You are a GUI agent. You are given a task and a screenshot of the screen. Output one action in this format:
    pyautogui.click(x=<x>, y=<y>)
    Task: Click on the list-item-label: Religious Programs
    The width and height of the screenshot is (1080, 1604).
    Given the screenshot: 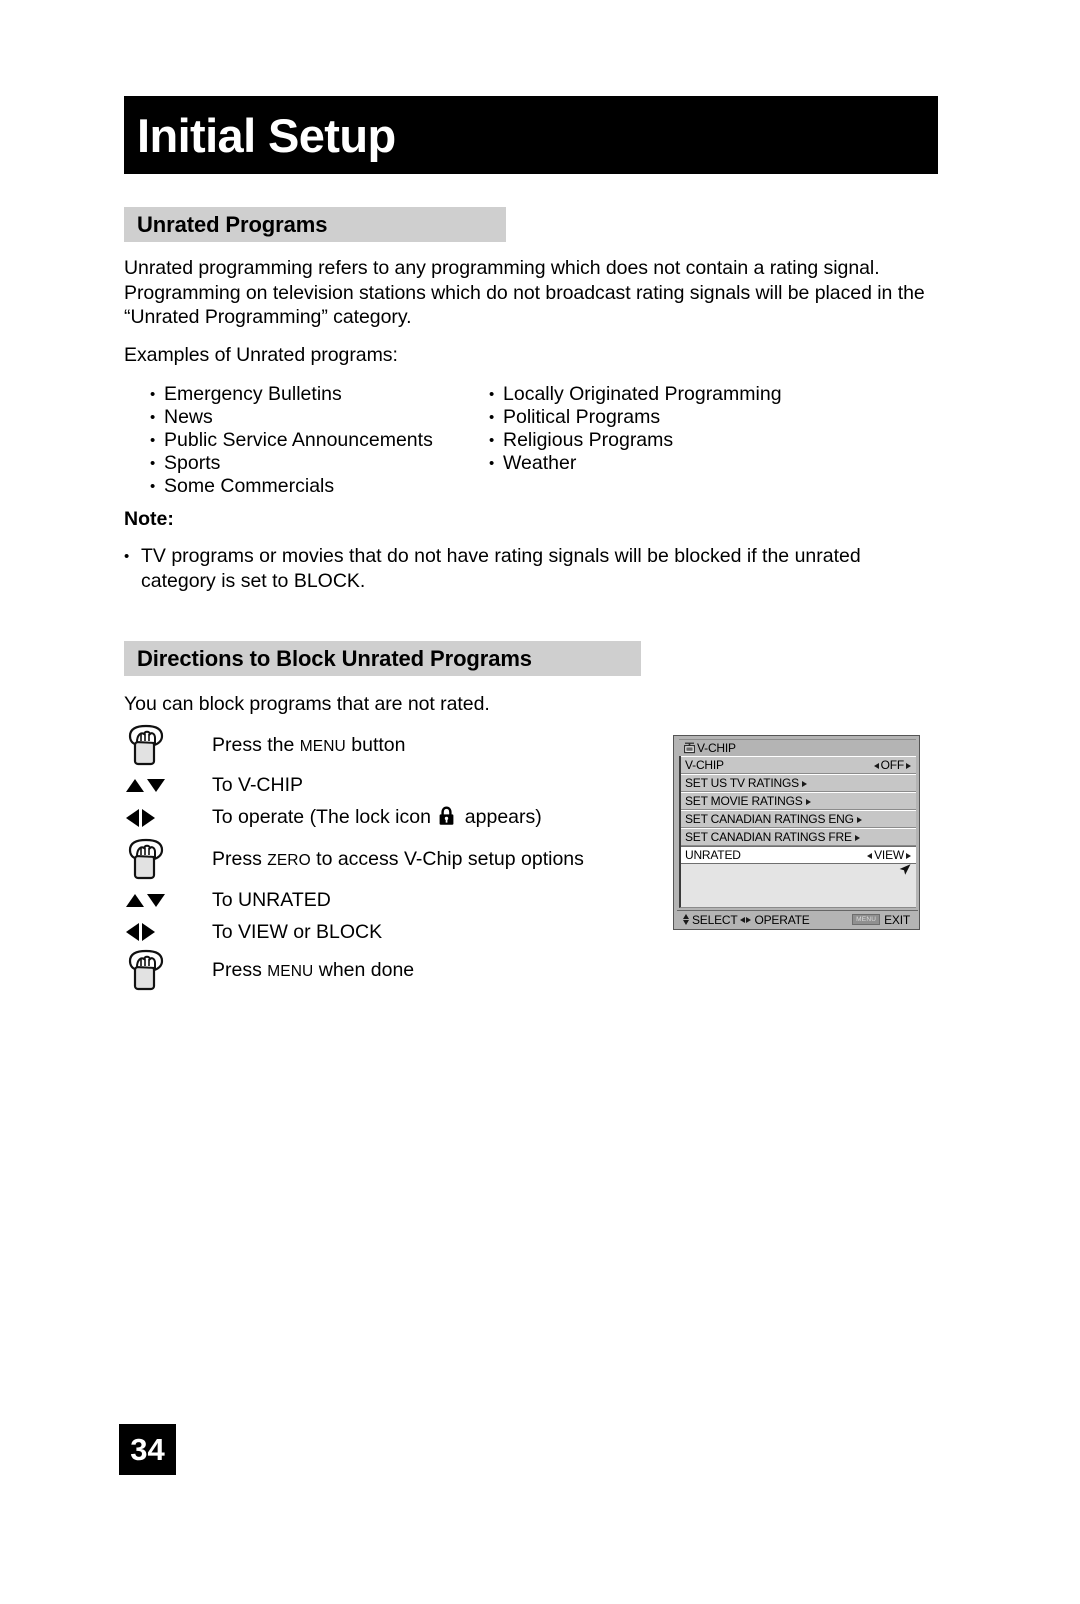 What is the action you would take?
    pyautogui.click(x=588, y=440)
    